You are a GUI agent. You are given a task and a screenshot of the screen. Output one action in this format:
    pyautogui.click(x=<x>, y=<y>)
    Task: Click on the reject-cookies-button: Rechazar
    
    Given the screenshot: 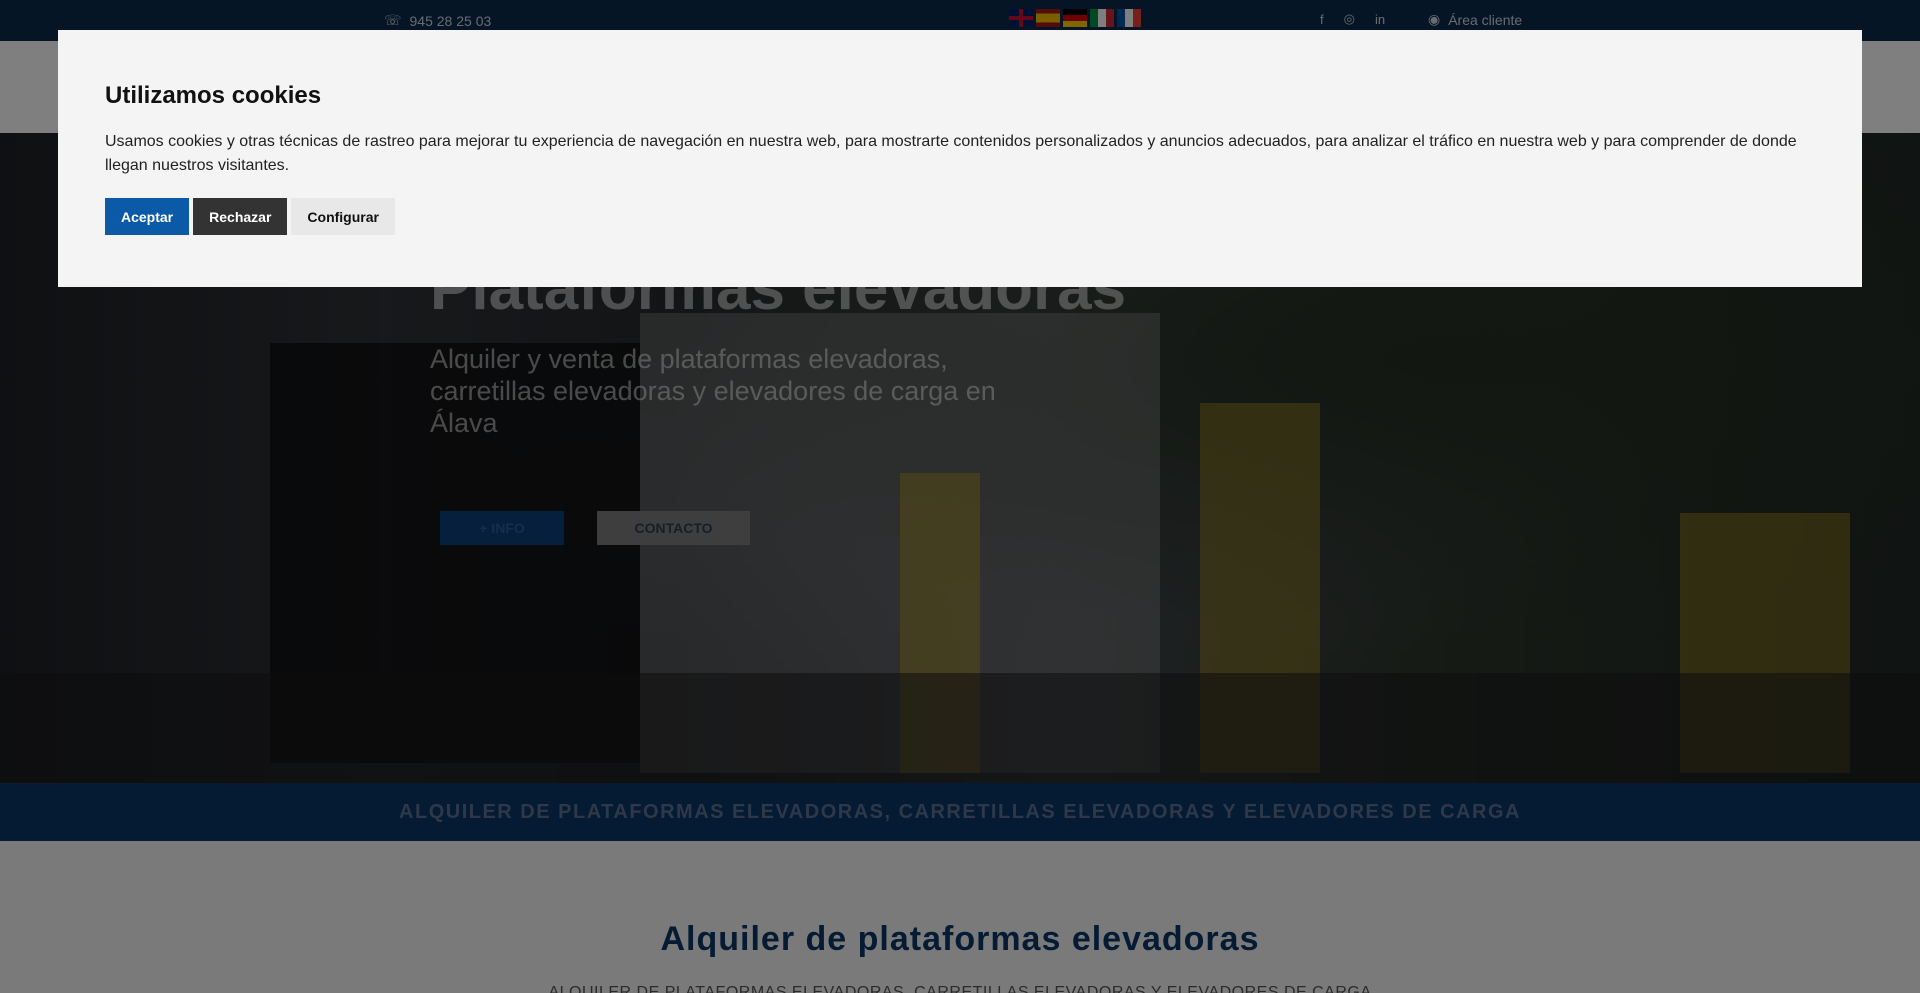 What is the action you would take?
    pyautogui.click(x=240, y=216)
    